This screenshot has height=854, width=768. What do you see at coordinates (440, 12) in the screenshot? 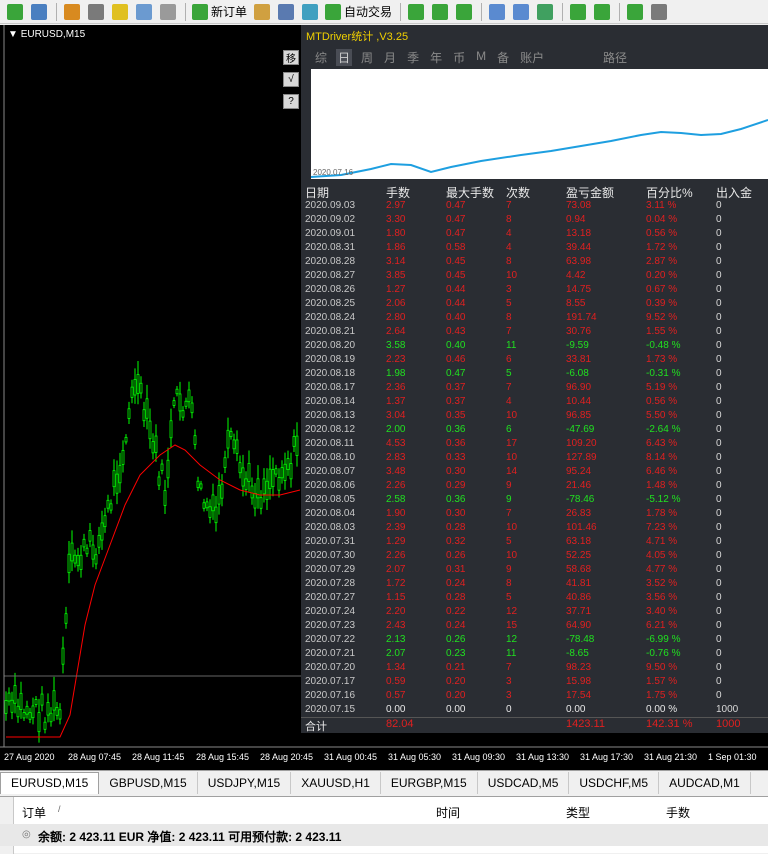
I see `candlestick-button` at bounding box center [440, 12].